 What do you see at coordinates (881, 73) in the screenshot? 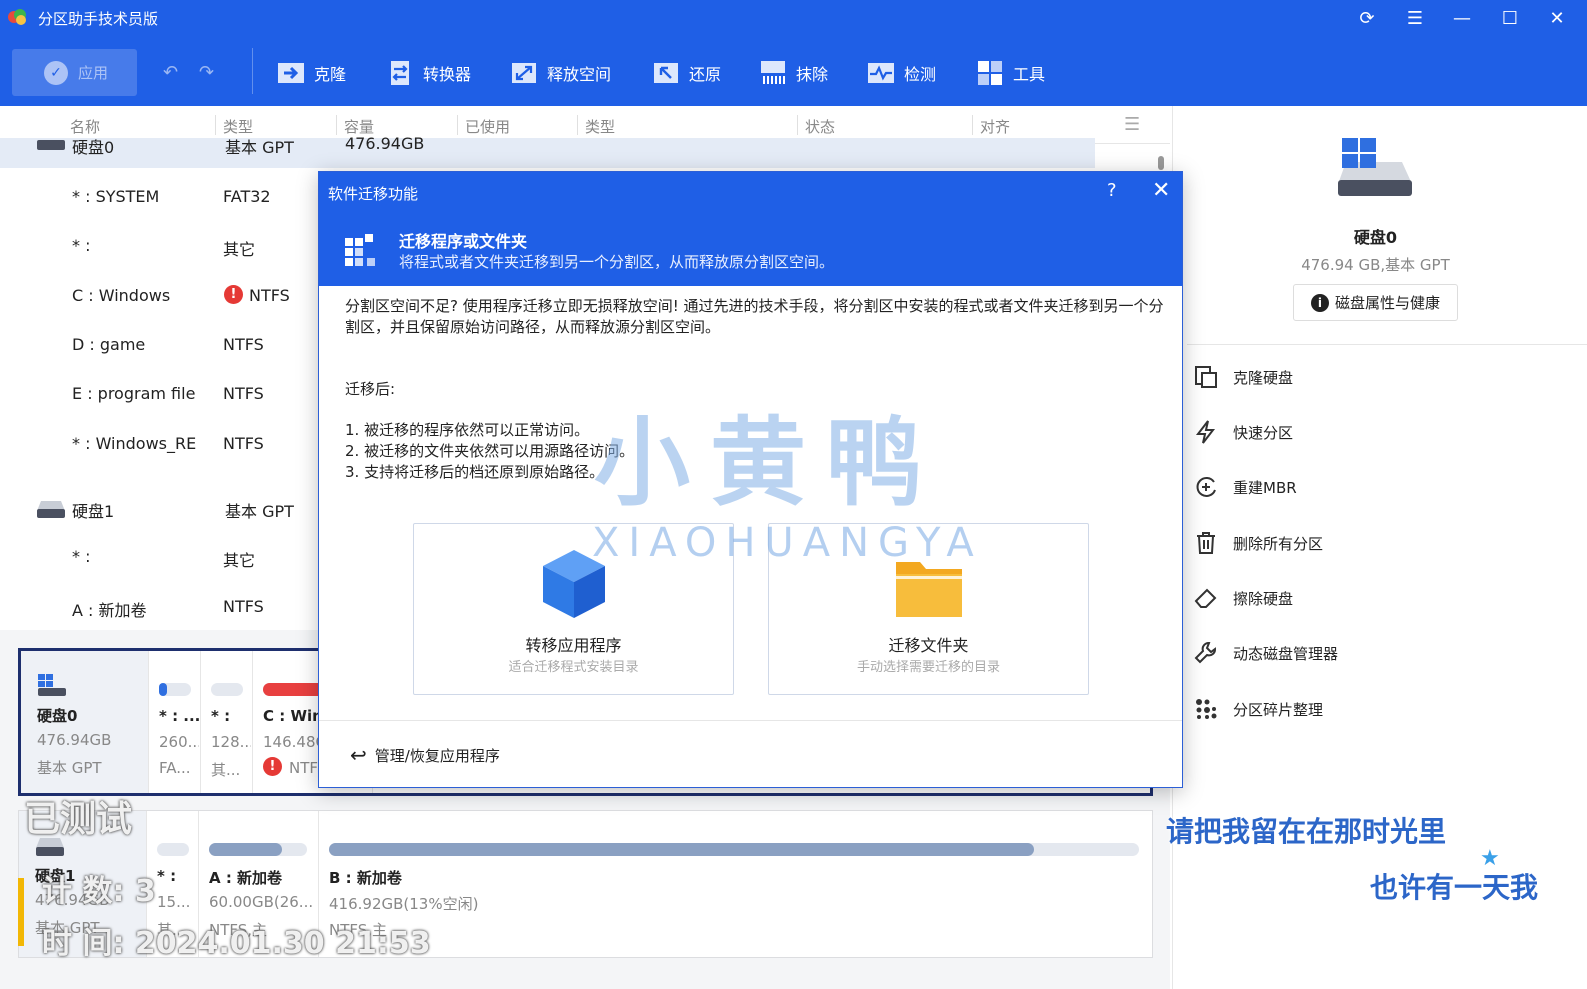
I see `pulse-icon` at bounding box center [881, 73].